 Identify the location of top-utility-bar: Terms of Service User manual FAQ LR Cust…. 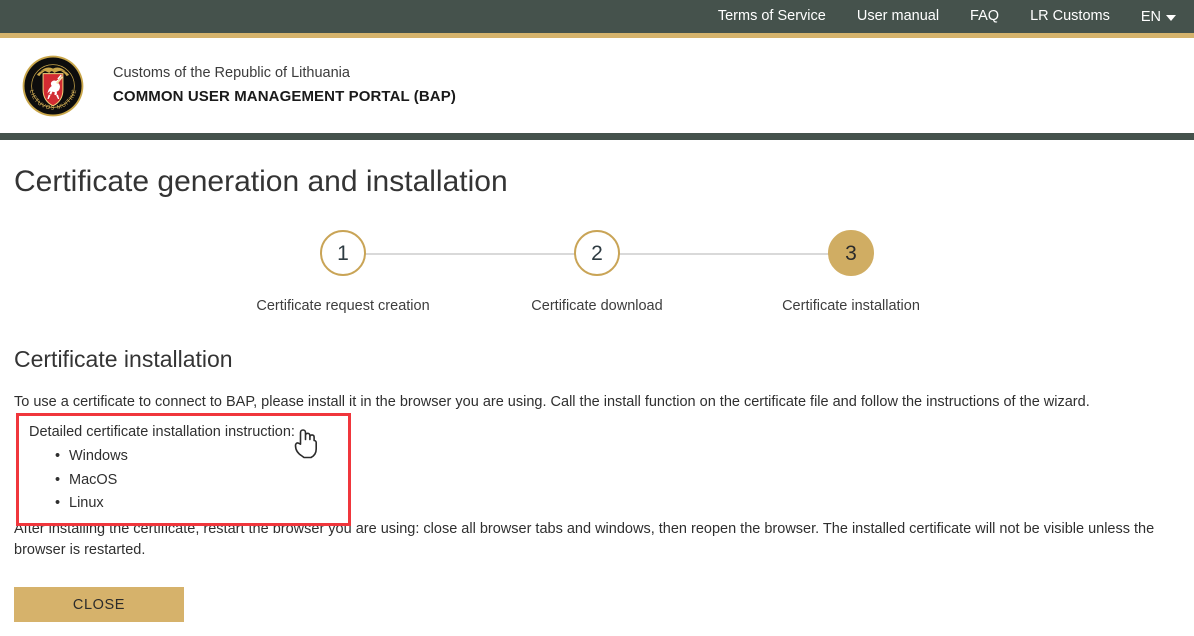
(597, 16).